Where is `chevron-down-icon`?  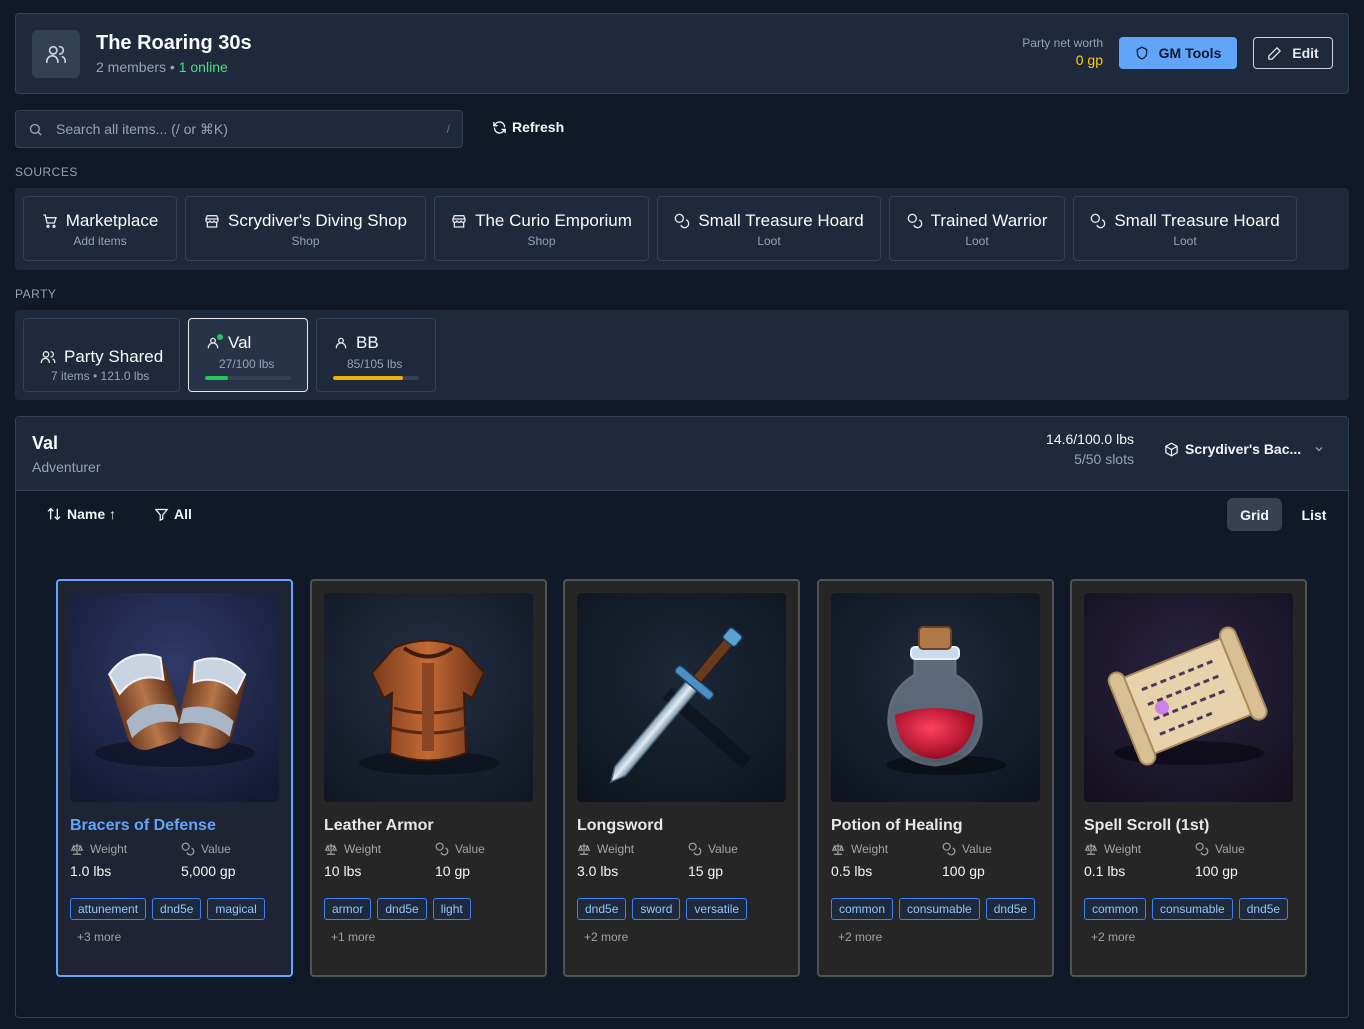 chevron-down-icon is located at coordinates (1319, 449).